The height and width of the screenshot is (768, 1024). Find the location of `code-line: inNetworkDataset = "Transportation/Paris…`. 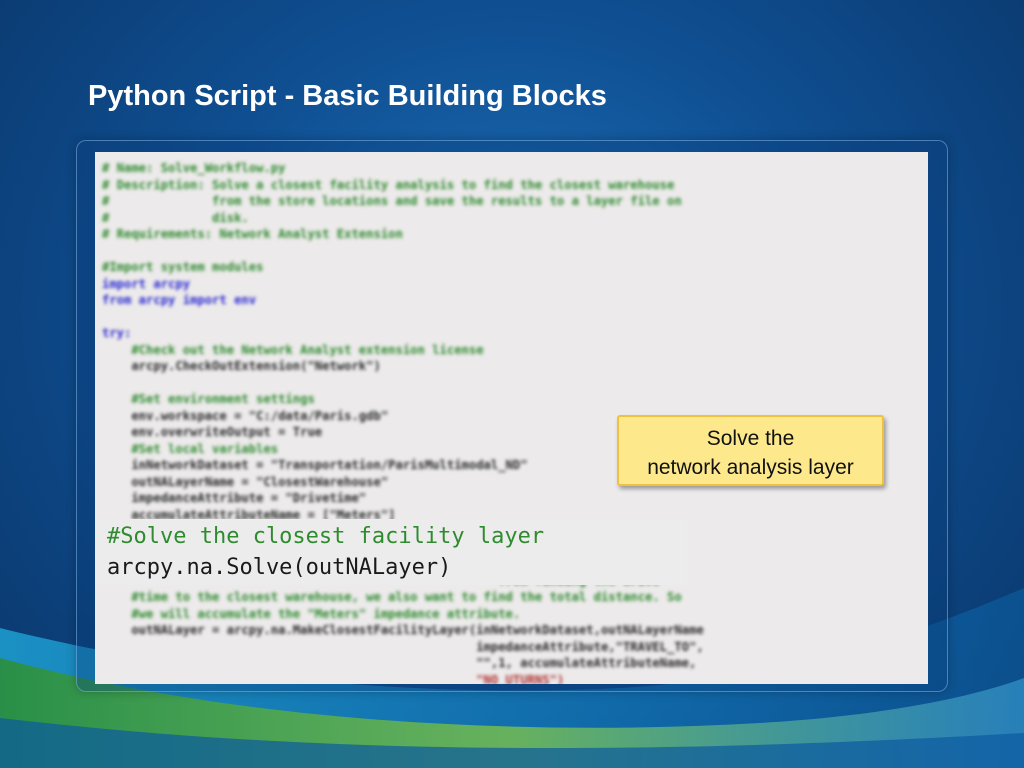

code-line: inNetworkDataset = "Transportation/Paris… is located at coordinates (315, 465).